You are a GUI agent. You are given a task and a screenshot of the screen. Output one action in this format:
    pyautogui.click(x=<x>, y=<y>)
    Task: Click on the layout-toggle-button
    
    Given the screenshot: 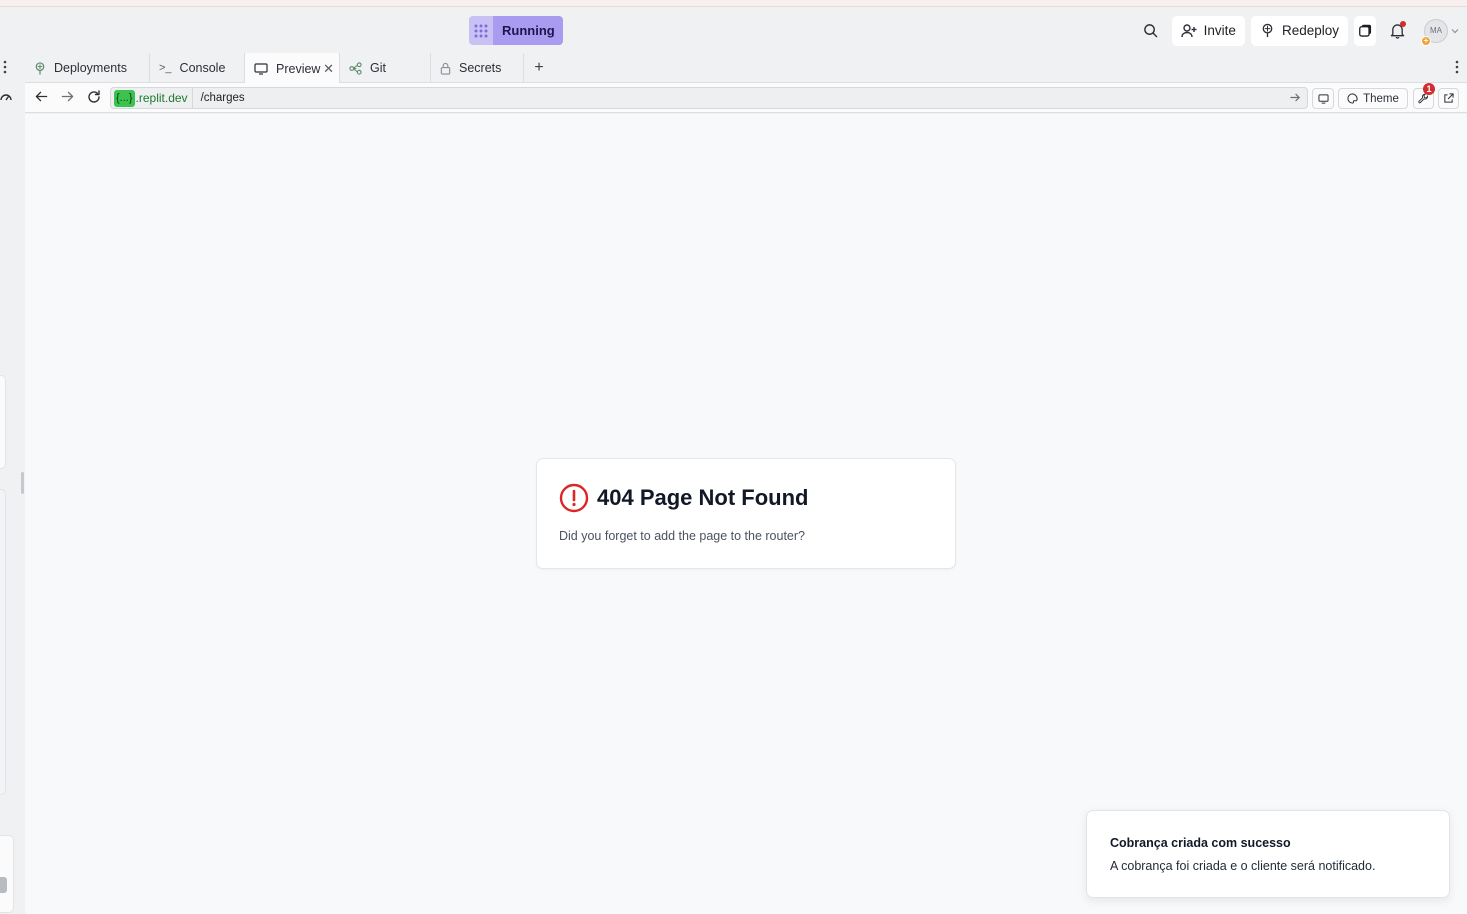 What is the action you would take?
    pyautogui.click(x=1365, y=30)
    